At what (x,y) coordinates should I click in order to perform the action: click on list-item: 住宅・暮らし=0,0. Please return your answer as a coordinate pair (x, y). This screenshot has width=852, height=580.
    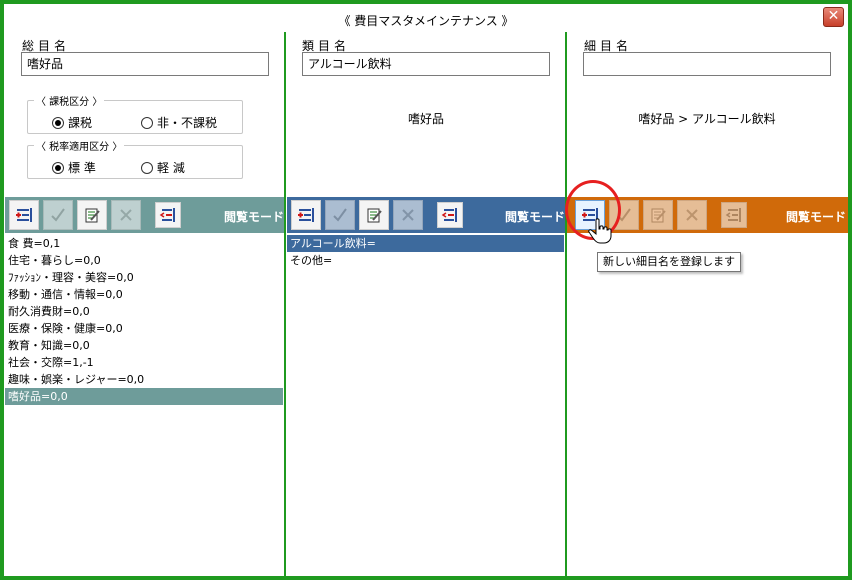
    Looking at the image, I should click on (144, 260).